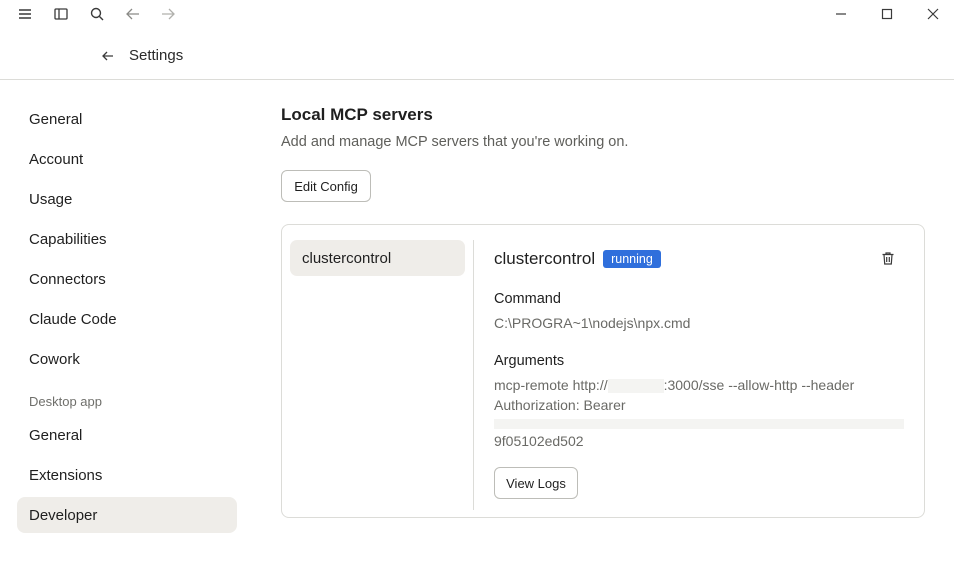  What do you see at coordinates (156, 55) in the screenshot?
I see `page-title: Settings` at bounding box center [156, 55].